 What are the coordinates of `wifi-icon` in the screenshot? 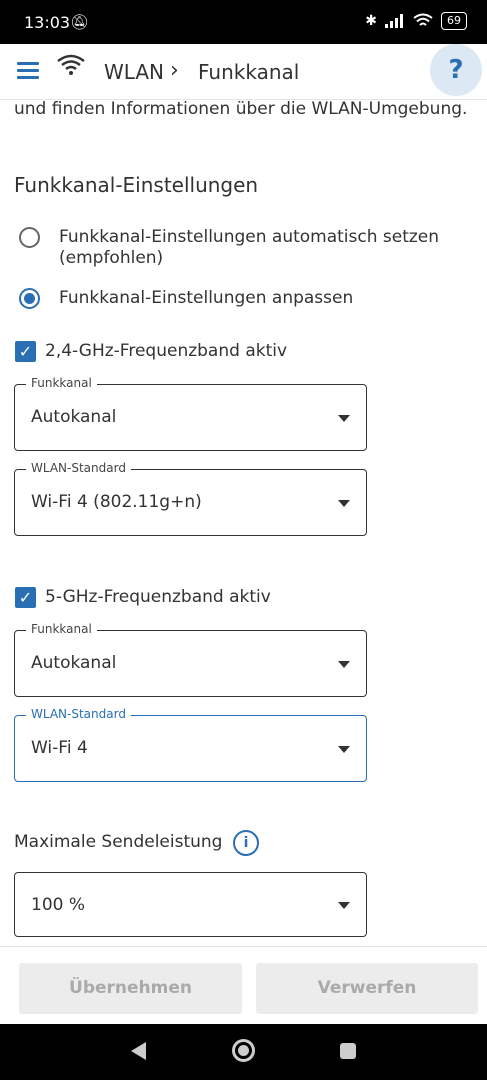 It's located at (71, 64).